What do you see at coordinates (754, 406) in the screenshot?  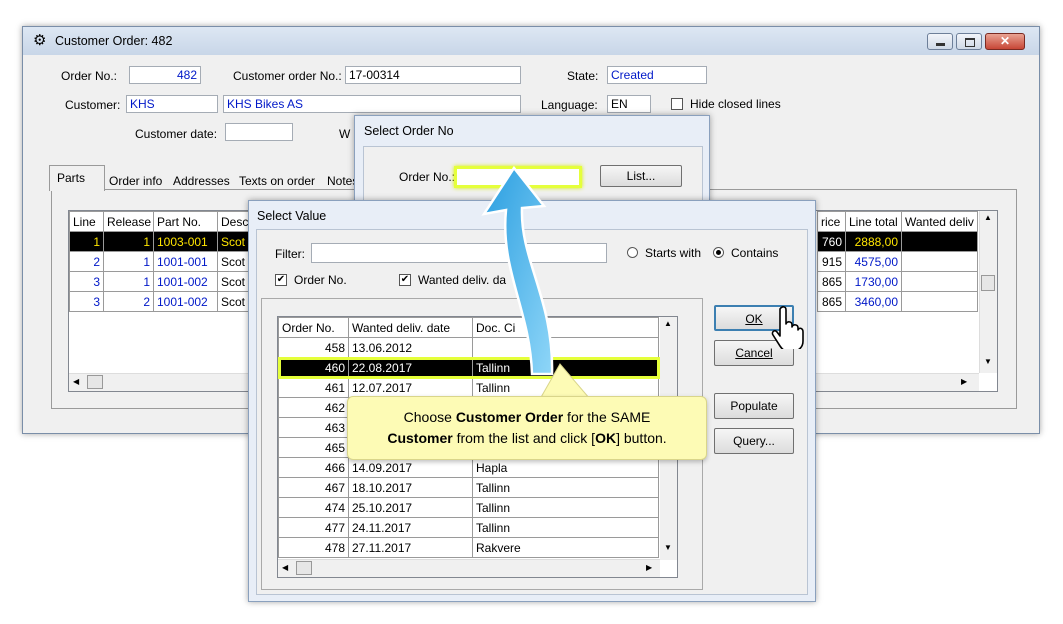 I see `populate-button: Populate` at bounding box center [754, 406].